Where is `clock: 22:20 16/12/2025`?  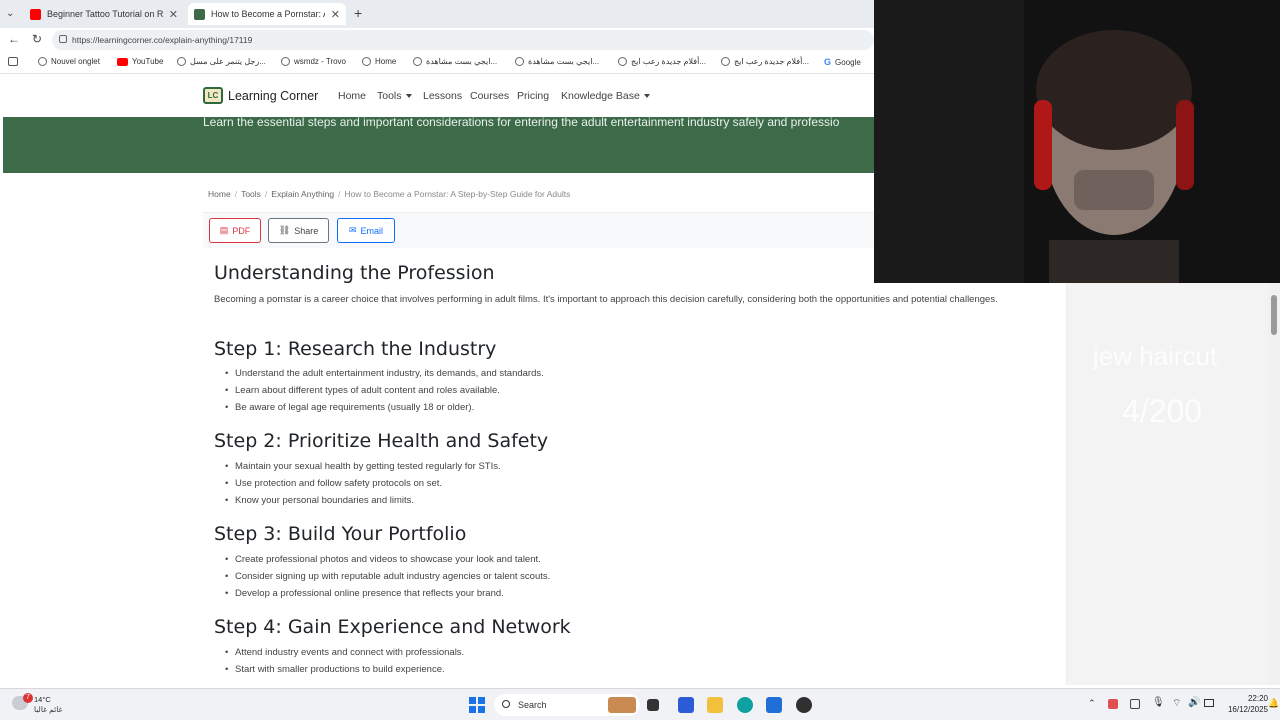 clock: 22:20 16/12/2025 is located at coordinates (1245, 704).